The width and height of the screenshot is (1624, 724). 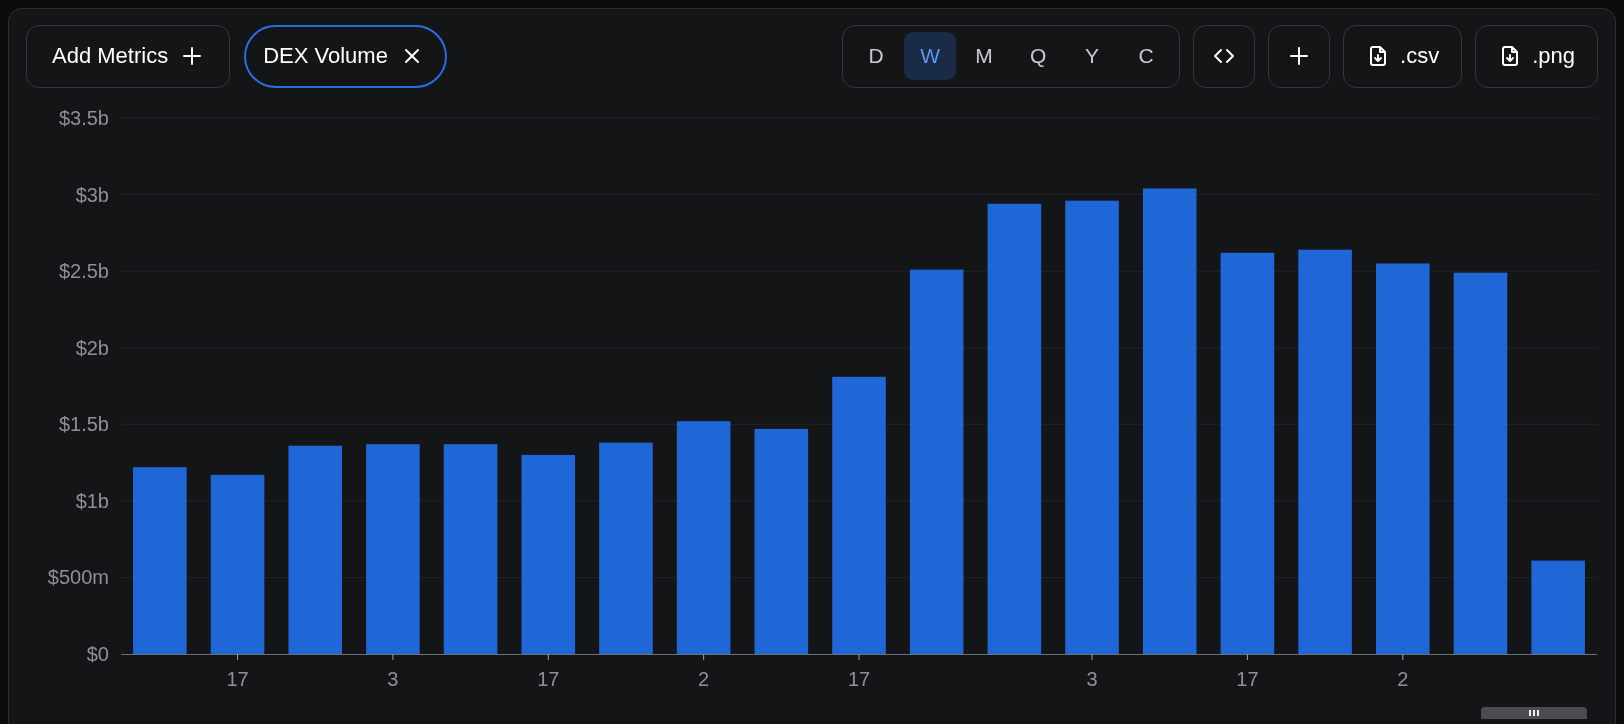 What do you see at coordinates (1224, 56) in the screenshot?
I see `embed-button` at bounding box center [1224, 56].